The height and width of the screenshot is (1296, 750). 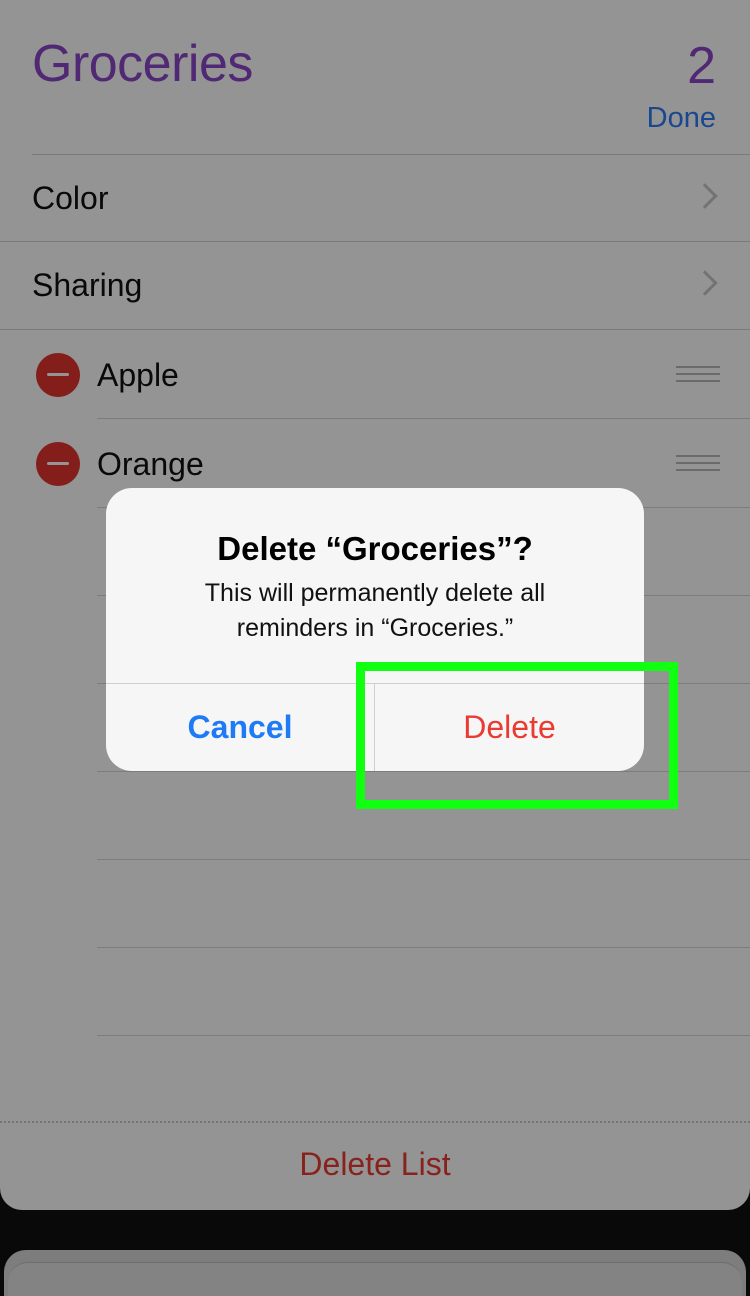 I want to click on alert-title: Delete “Groceries”?, so click(x=375, y=548).